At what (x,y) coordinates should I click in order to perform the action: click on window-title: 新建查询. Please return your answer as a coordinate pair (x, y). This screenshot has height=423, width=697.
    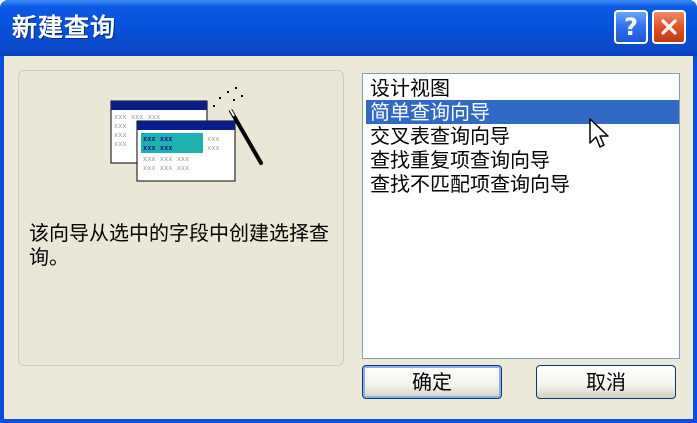
    Looking at the image, I should click on (64, 27).